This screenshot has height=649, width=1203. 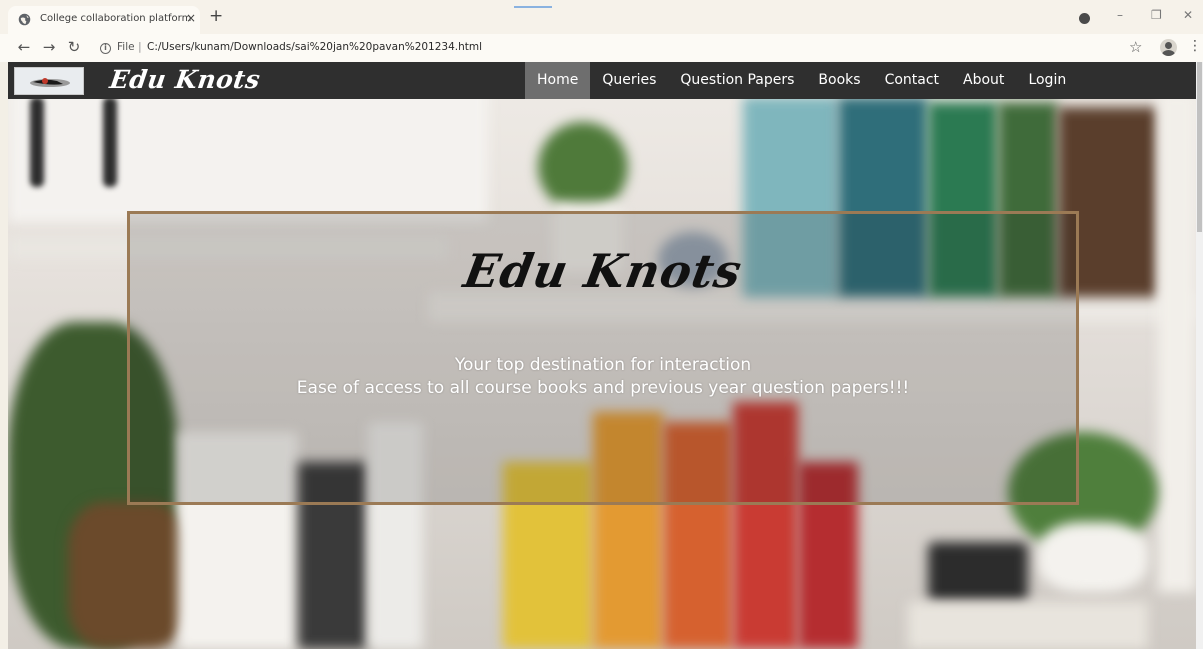 I want to click on nav-books: Books, so click(x=839, y=80).